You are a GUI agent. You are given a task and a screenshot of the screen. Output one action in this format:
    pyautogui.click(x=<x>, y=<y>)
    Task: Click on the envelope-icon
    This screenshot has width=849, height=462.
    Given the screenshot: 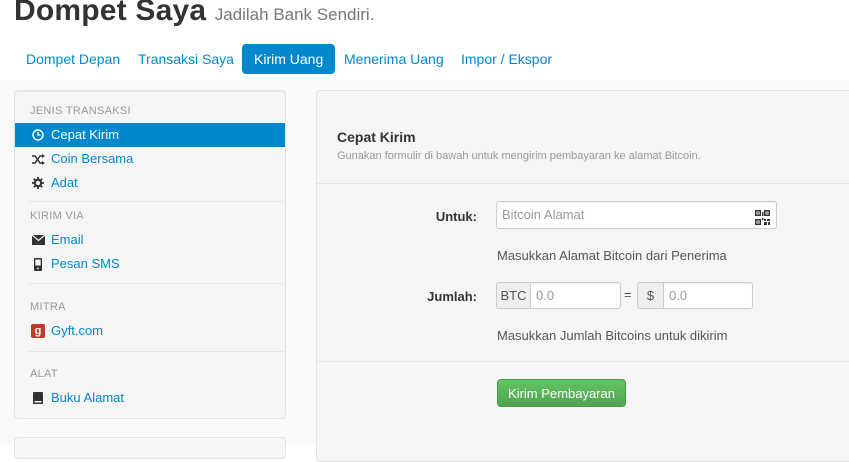 What is the action you would take?
    pyautogui.click(x=38, y=240)
    